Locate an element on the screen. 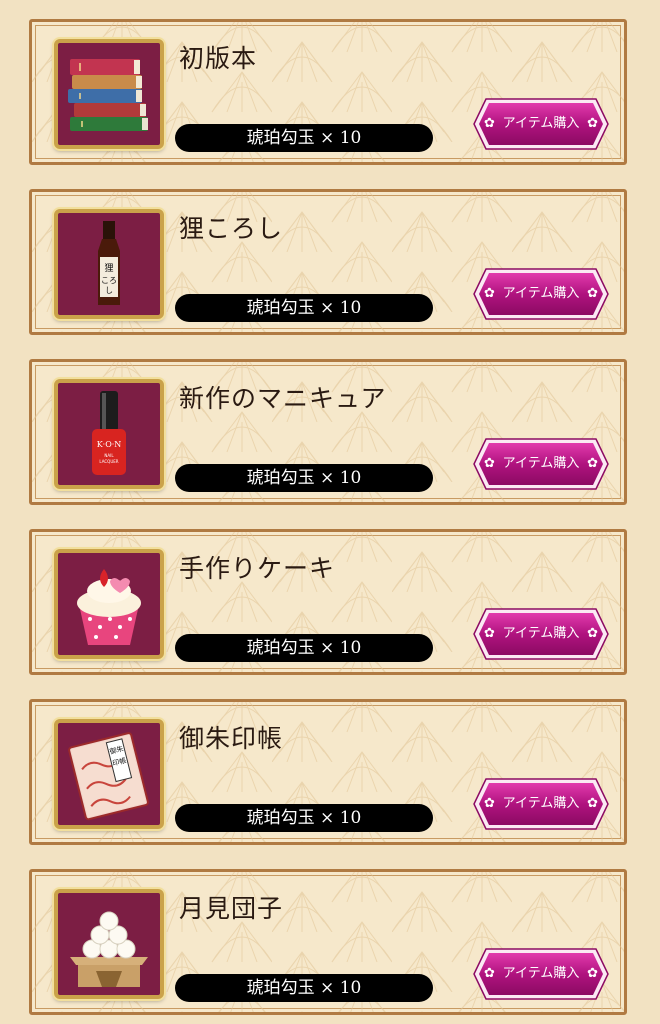 The width and height of the screenshot is (660, 1024). tsukimi-dango-icon is located at coordinates (109, 949).